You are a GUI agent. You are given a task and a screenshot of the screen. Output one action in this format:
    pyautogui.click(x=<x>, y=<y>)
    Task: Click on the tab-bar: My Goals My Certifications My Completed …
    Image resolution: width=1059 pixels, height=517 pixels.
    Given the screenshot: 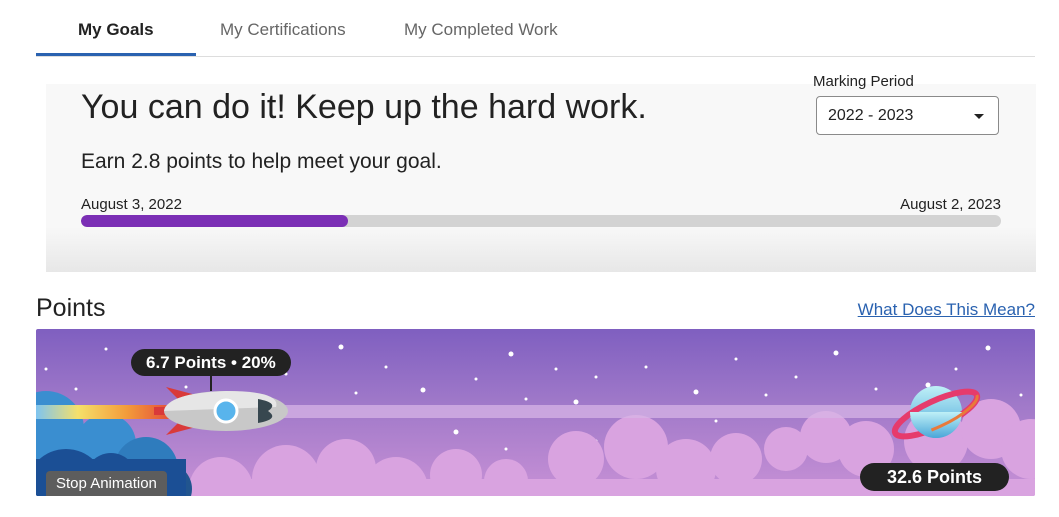 What is the action you would take?
    pyautogui.click(x=535, y=28)
    